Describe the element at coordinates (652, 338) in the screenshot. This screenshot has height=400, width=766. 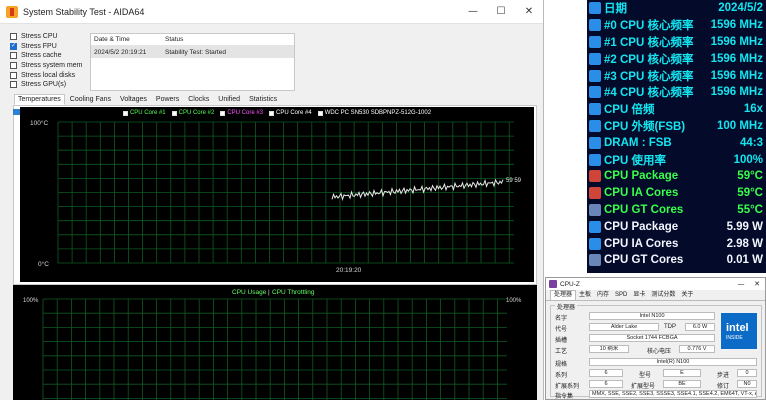
I see `socket-value: Socket 1744 FCBGA` at that location.